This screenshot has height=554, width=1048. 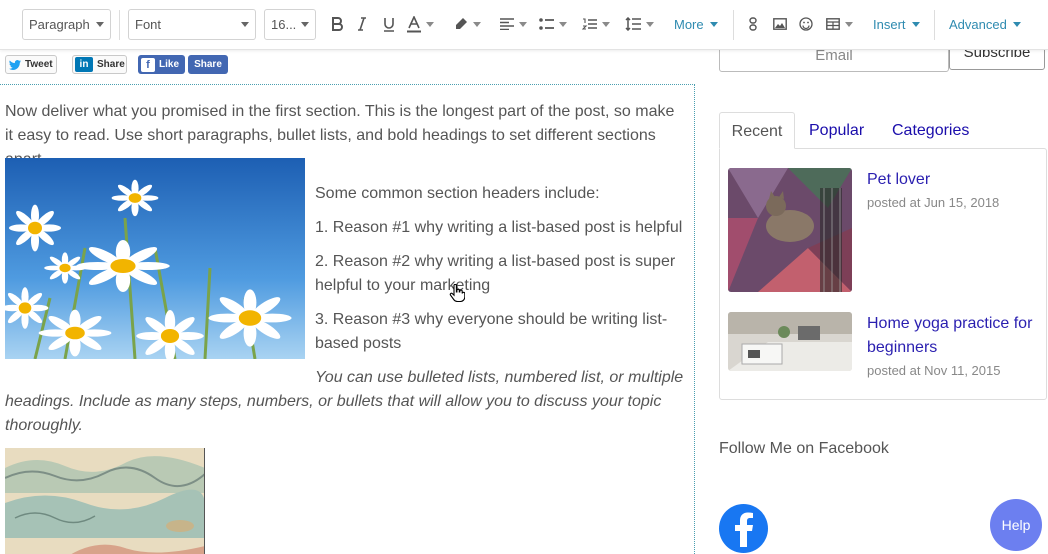 I want to click on facebook-share-label: Share, so click(x=208, y=64).